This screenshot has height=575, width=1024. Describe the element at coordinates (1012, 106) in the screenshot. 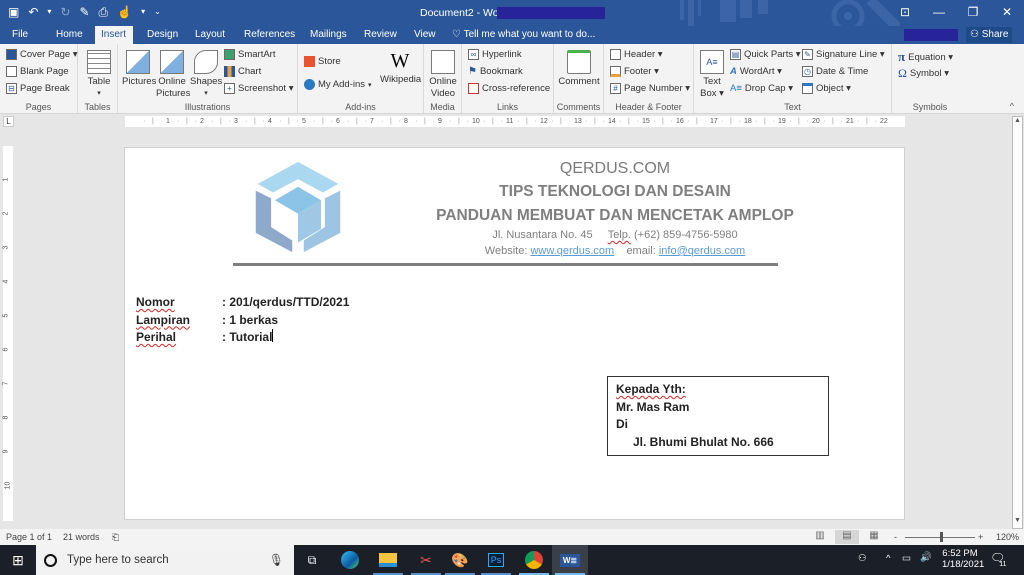

I see `collapse-ribbon-icon: ^` at that location.